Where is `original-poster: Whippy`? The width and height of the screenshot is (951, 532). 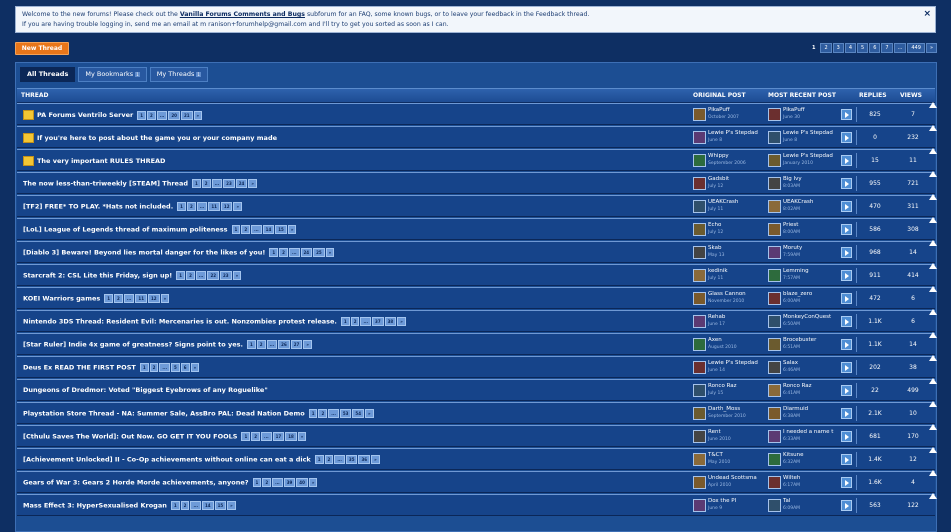 original-poster: Whippy is located at coordinates (727, 156).